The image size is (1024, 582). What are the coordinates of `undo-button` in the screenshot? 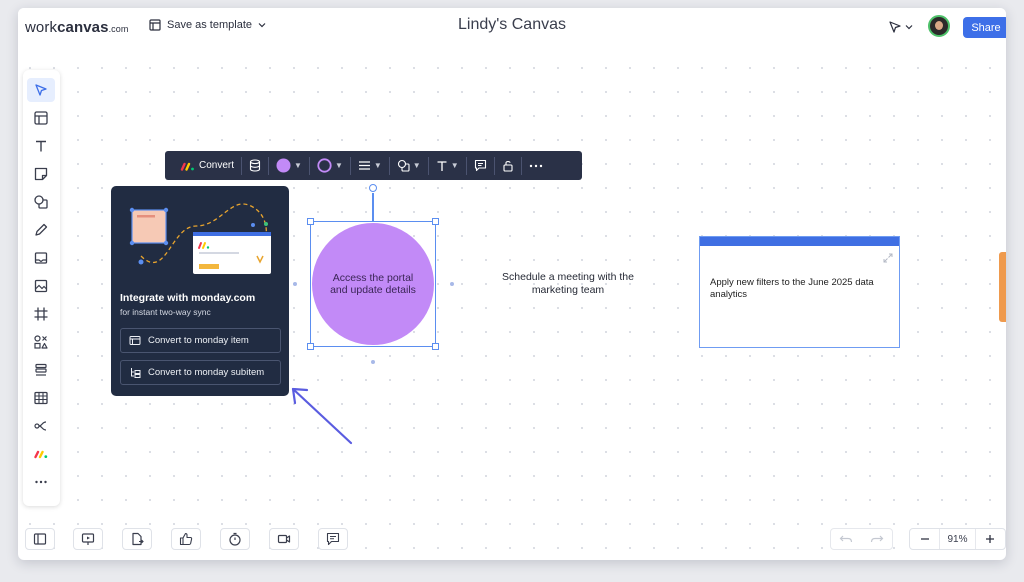 It's located at (846, 539).